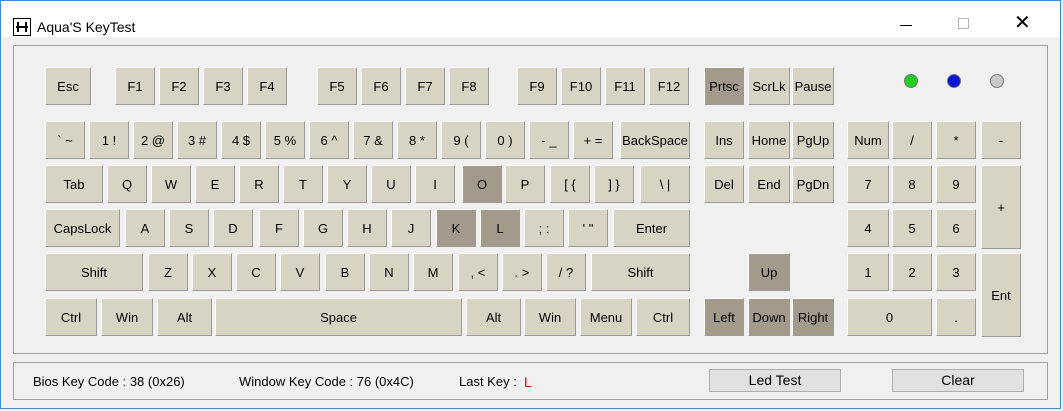  Describe the element at coordinates (469, 86) in the screenshot. I see `key-f8: F8` at that location.